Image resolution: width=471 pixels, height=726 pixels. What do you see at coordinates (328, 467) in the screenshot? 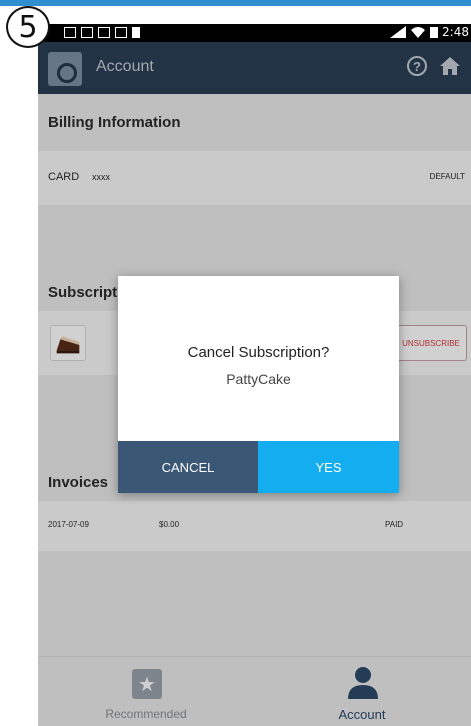
I see `yes-button: YES` at bounding box center [328, 467].